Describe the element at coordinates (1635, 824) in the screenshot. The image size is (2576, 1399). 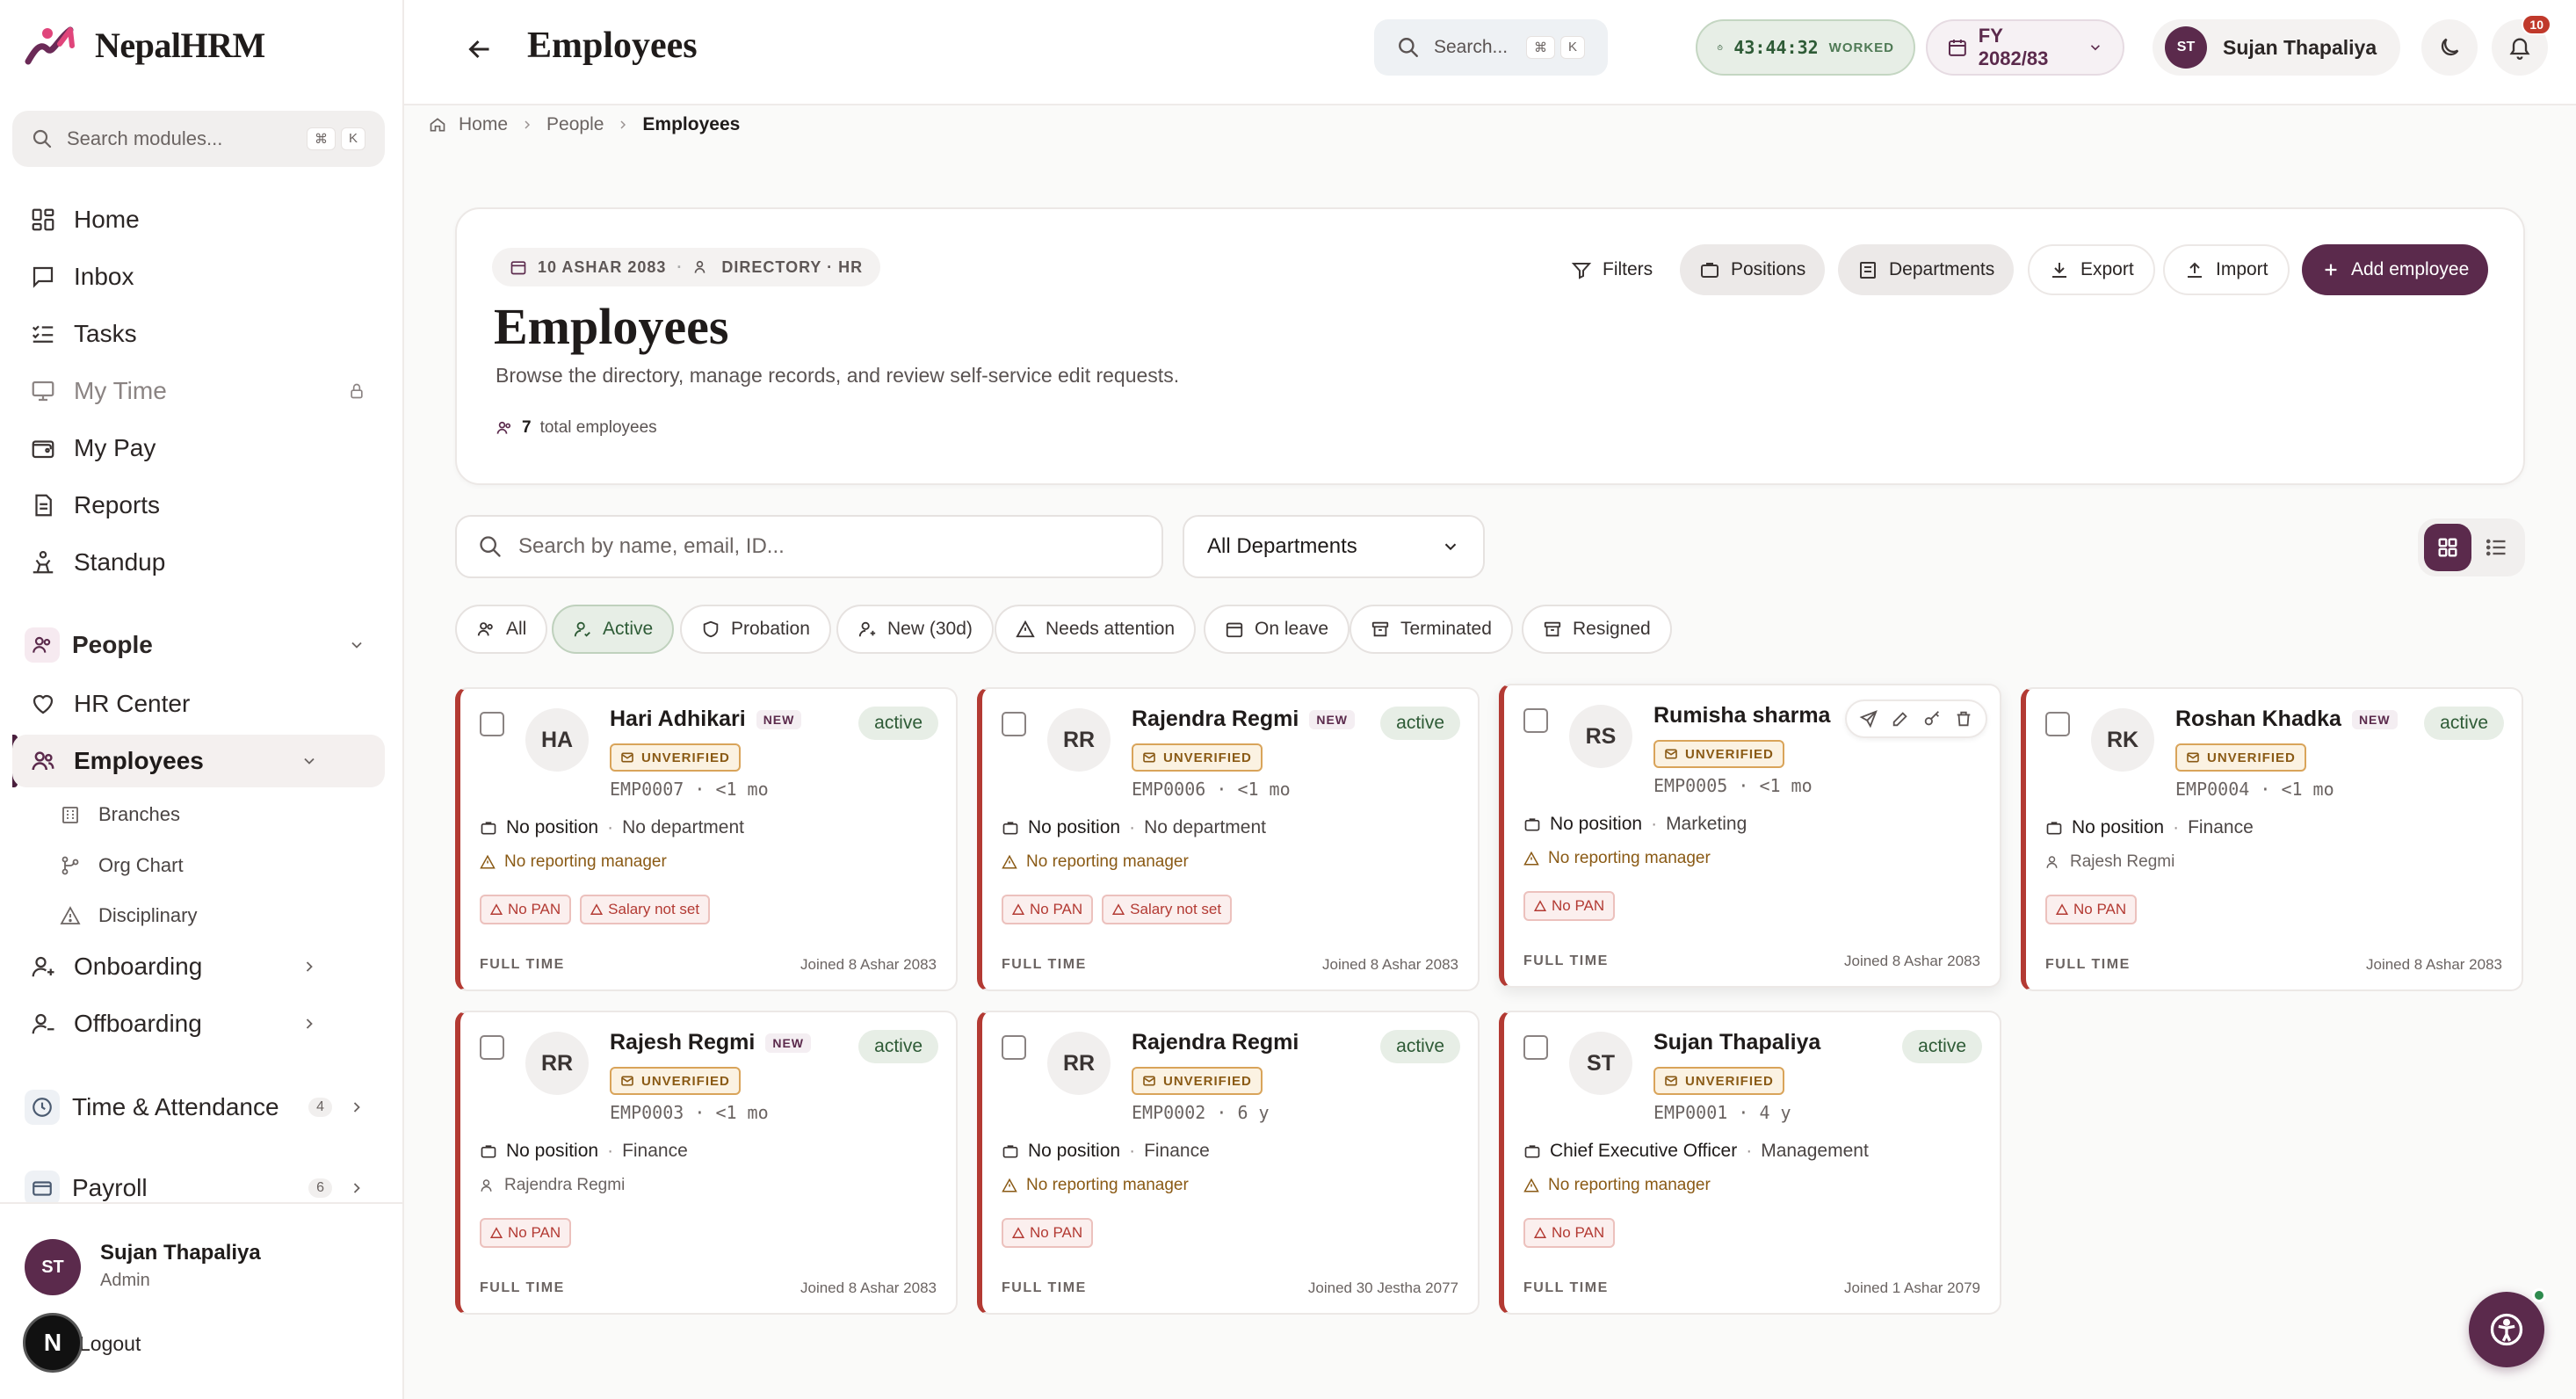
I see `position-line: No position · Marketing` at that location.